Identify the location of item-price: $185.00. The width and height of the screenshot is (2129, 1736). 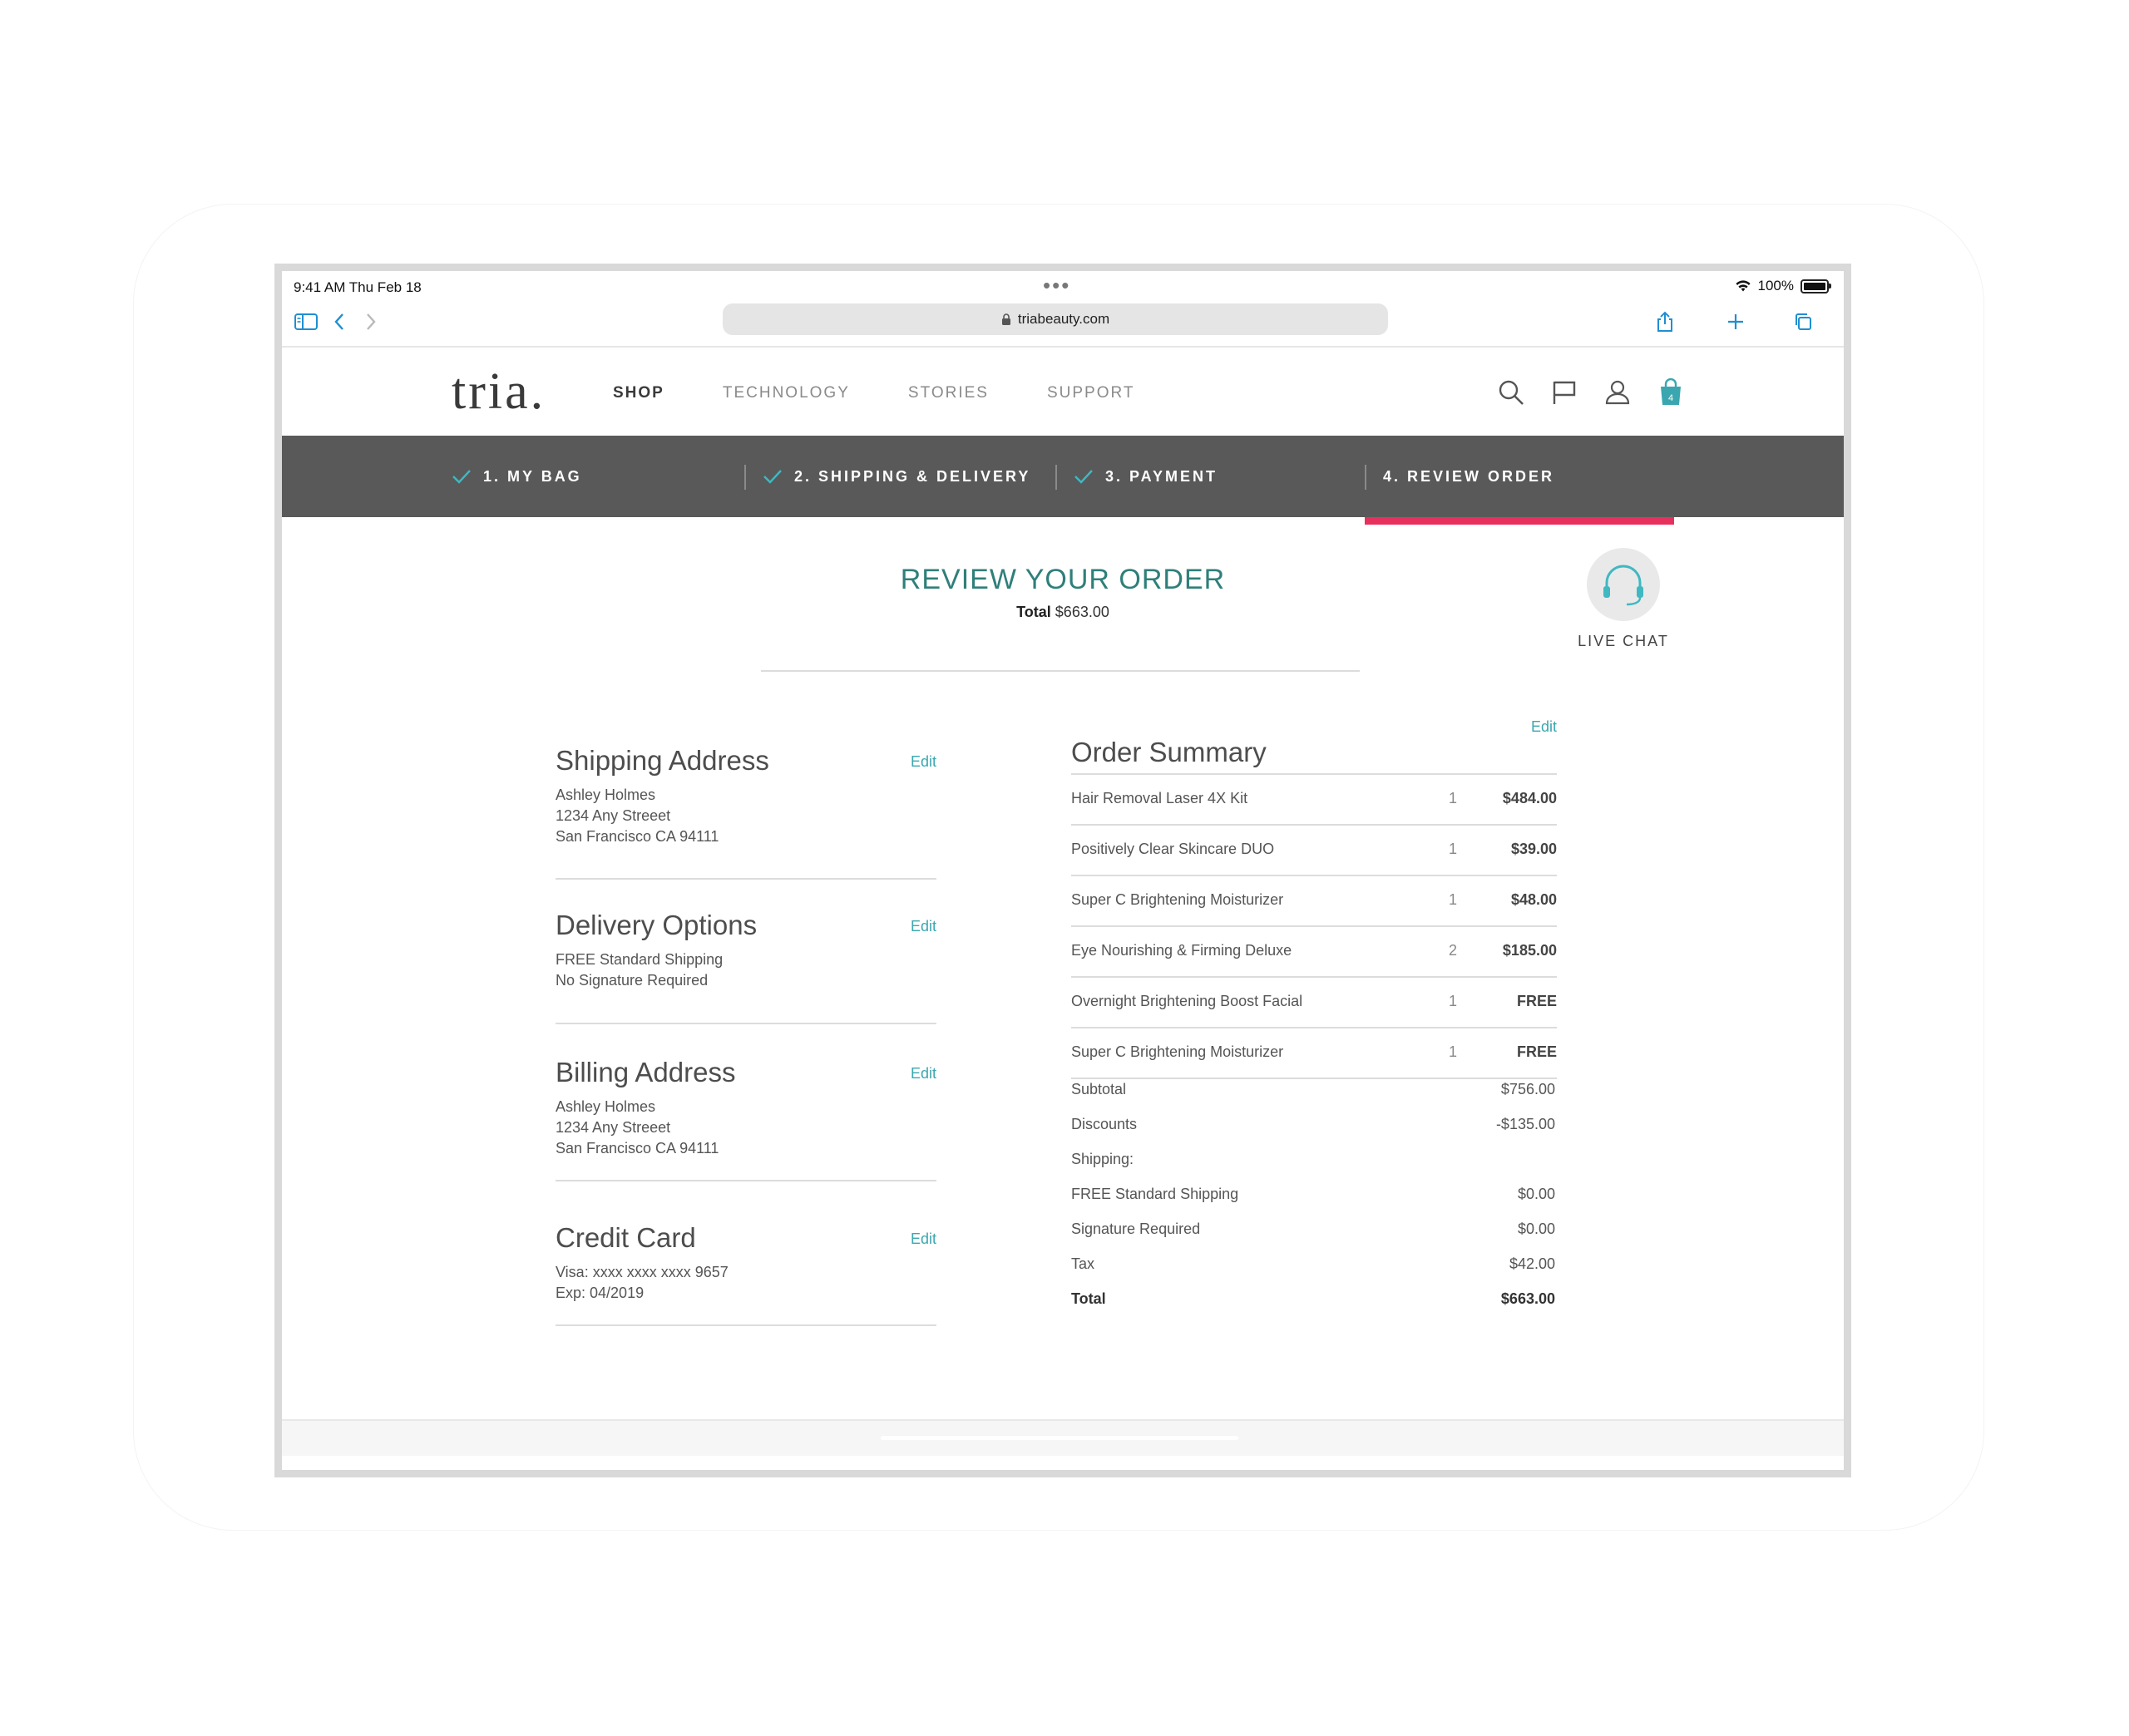
(1530, 950).